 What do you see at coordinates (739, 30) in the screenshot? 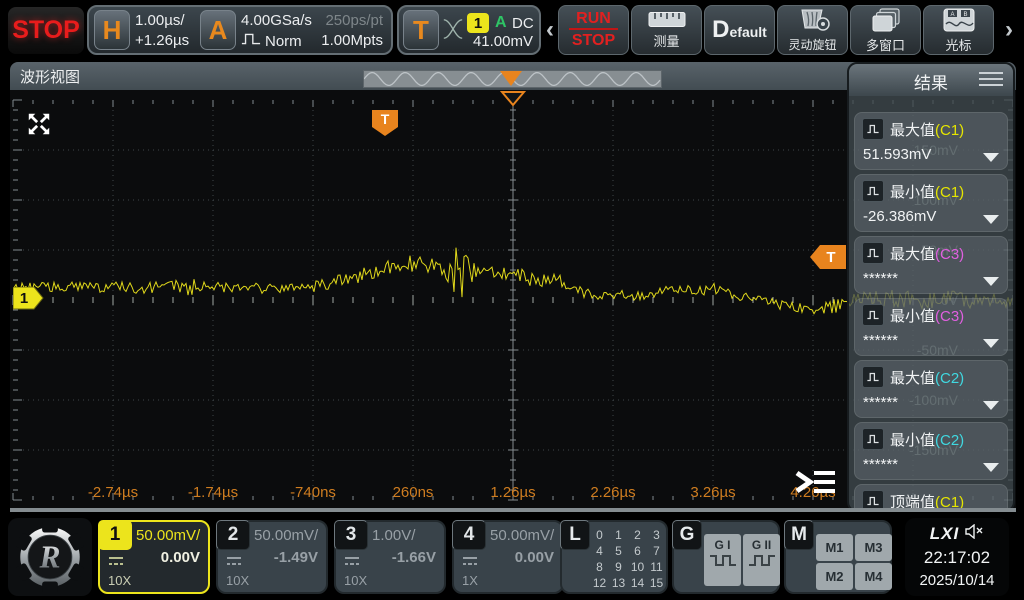
I see `default-button: Default` at bounding box center [739, 30].